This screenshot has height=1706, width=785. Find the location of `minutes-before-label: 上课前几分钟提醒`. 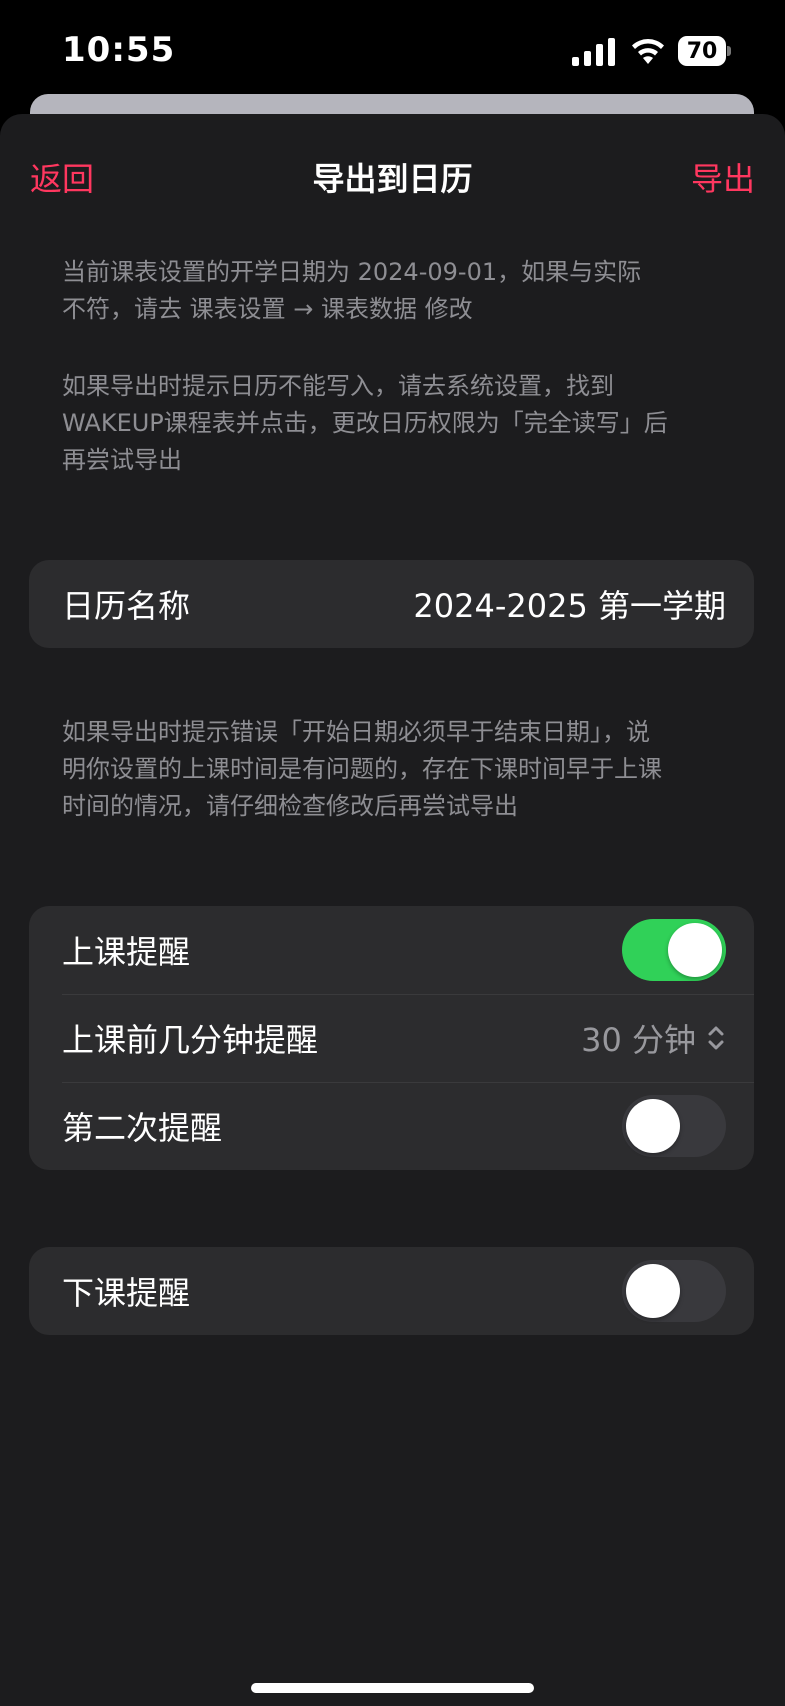

minutes-before-label: 上课前几分钟提醒 is located at coordinates (190, 1040).